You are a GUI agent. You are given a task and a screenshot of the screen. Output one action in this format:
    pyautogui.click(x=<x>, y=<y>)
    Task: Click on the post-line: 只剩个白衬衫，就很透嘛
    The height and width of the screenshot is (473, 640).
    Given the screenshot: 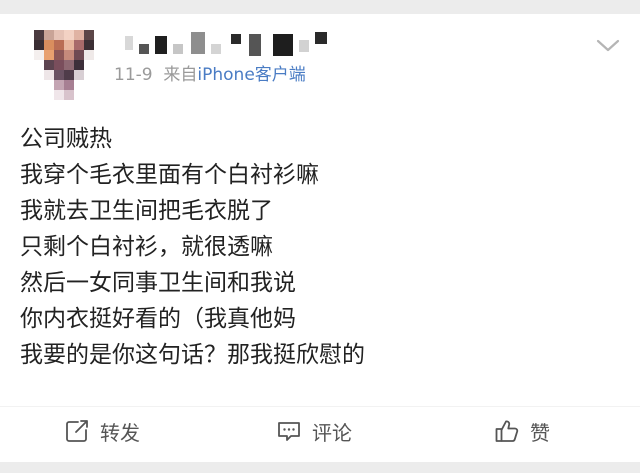 What is the action you would take?
    pyautogui.click(x=146, y=247)
    